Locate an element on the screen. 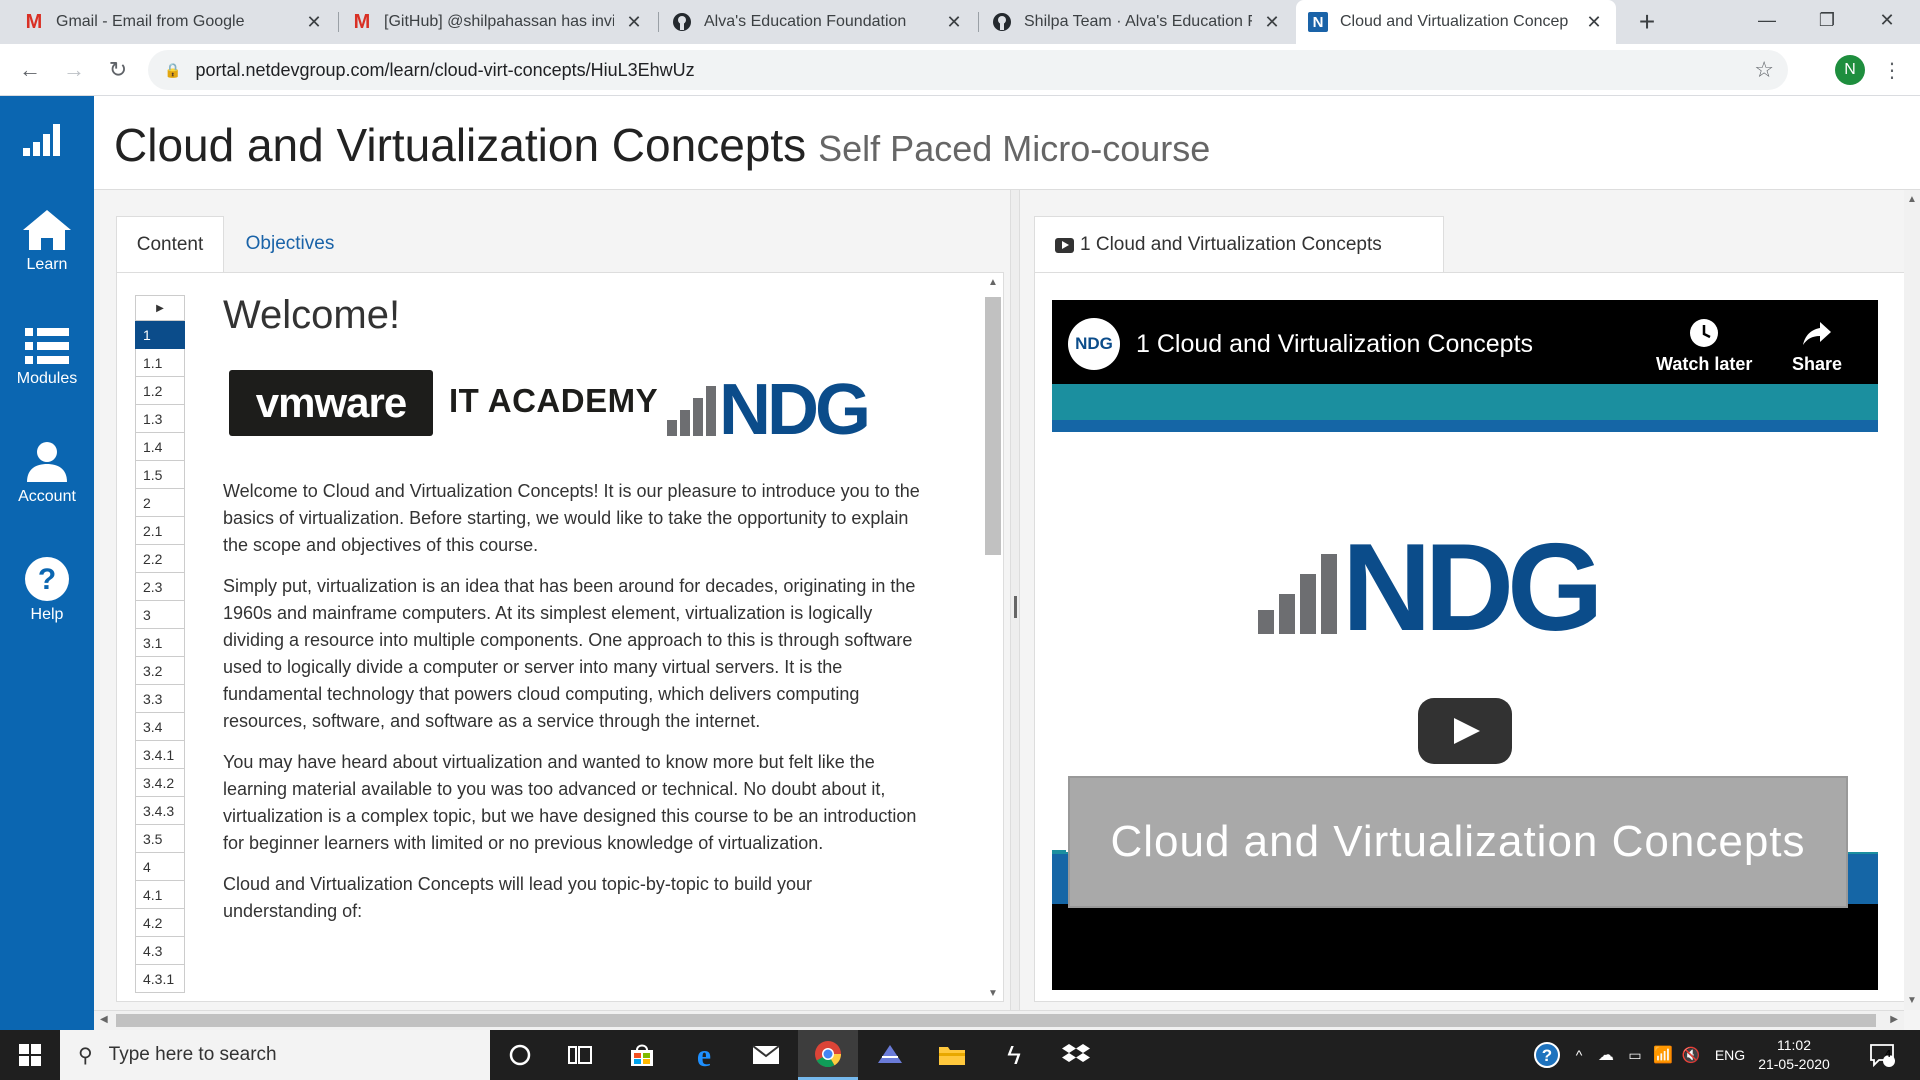  sidebar-item-learn: Learn is located at coordinates (47, 241).